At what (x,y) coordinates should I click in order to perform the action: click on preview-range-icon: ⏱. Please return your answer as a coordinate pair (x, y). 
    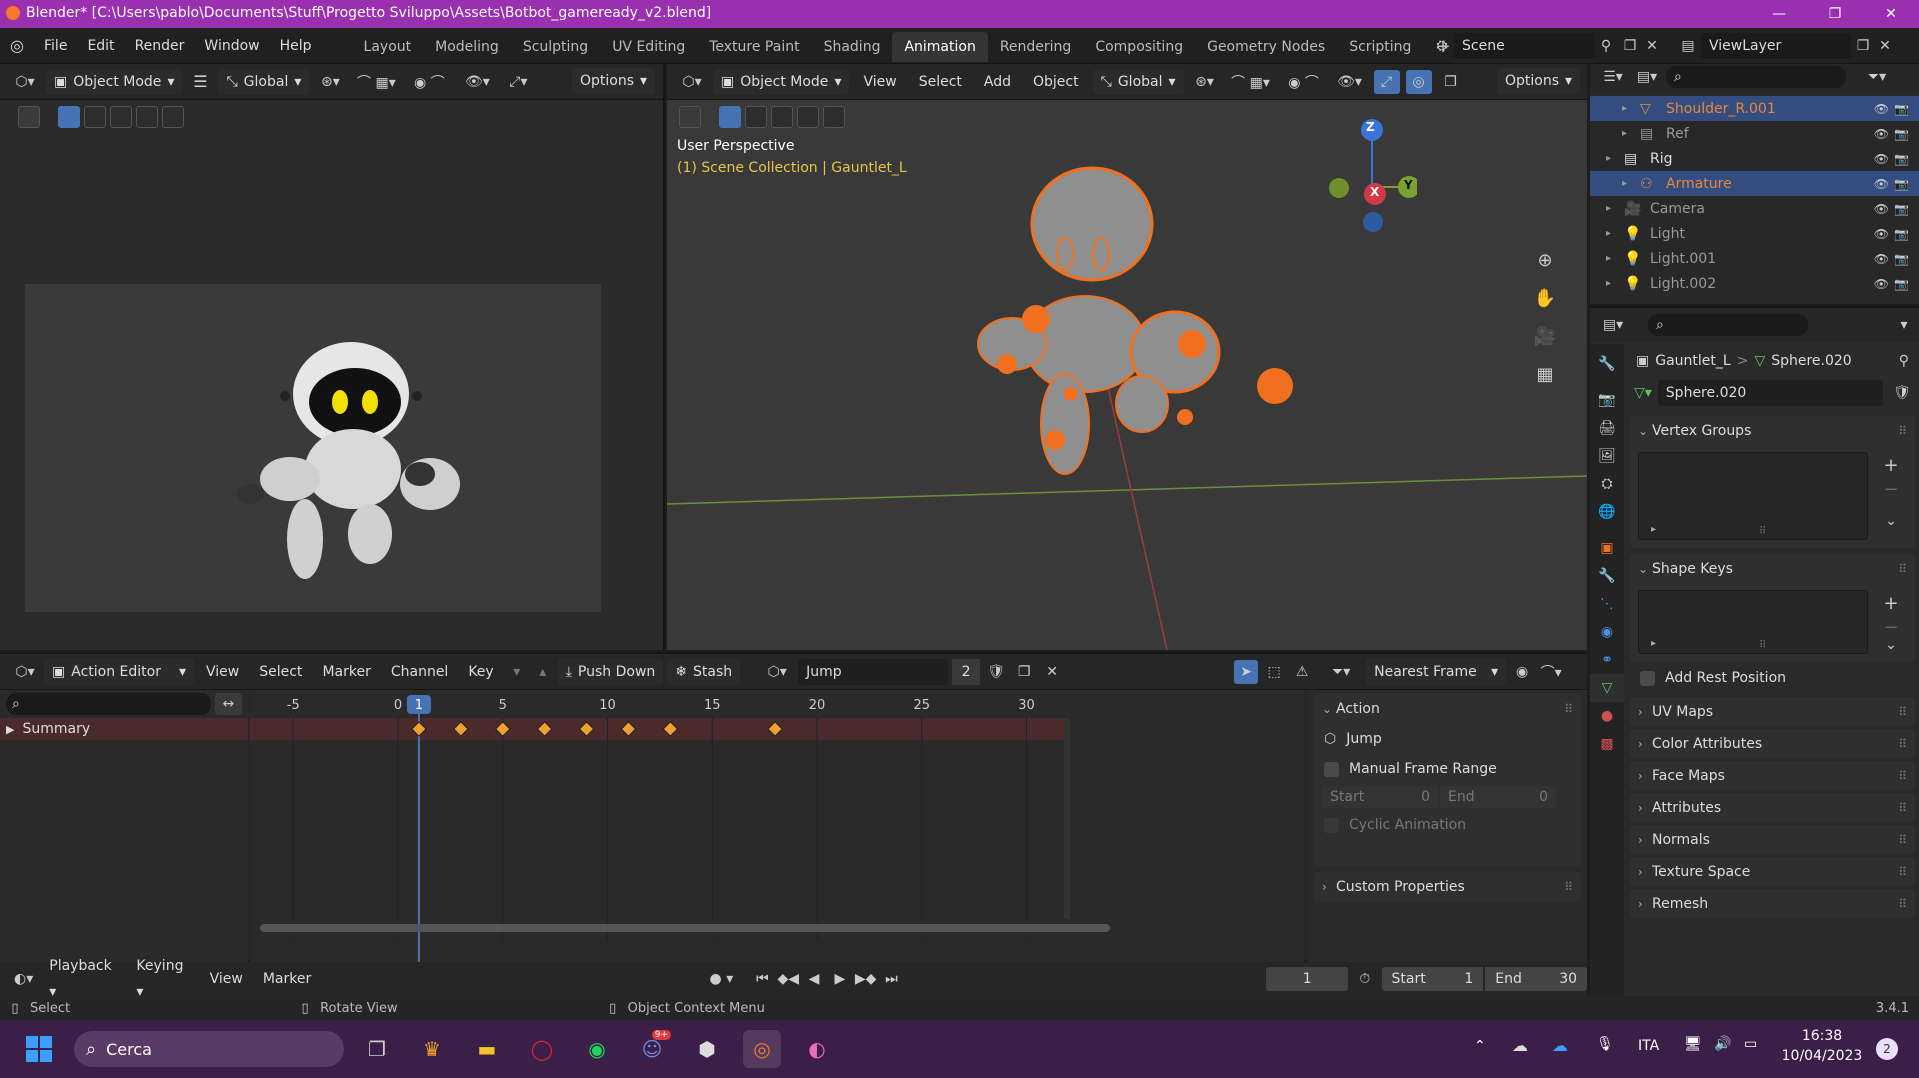
    Looking at the image, I should click on (1364, 979).